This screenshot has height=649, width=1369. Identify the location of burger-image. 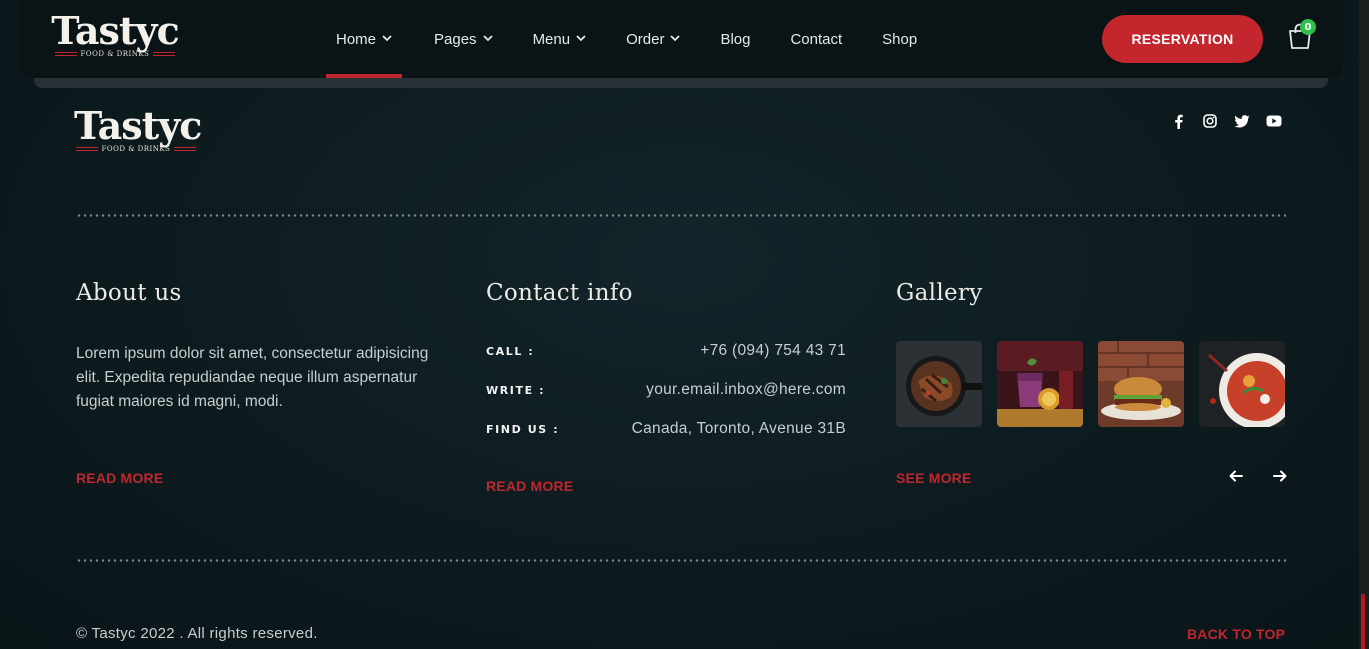
(1141, 384).